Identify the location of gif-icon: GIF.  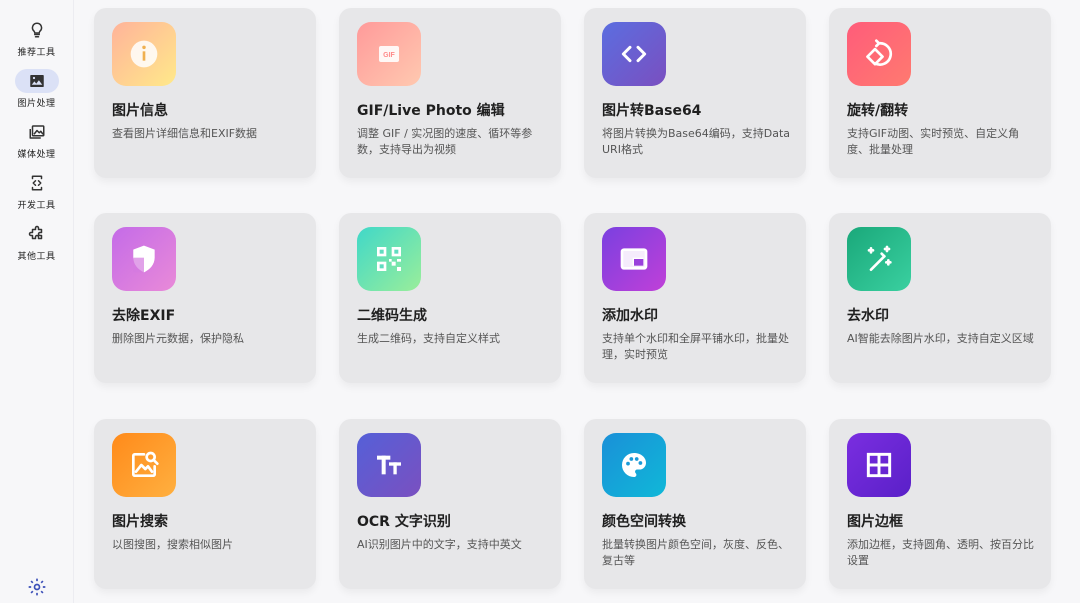
(389, 54).